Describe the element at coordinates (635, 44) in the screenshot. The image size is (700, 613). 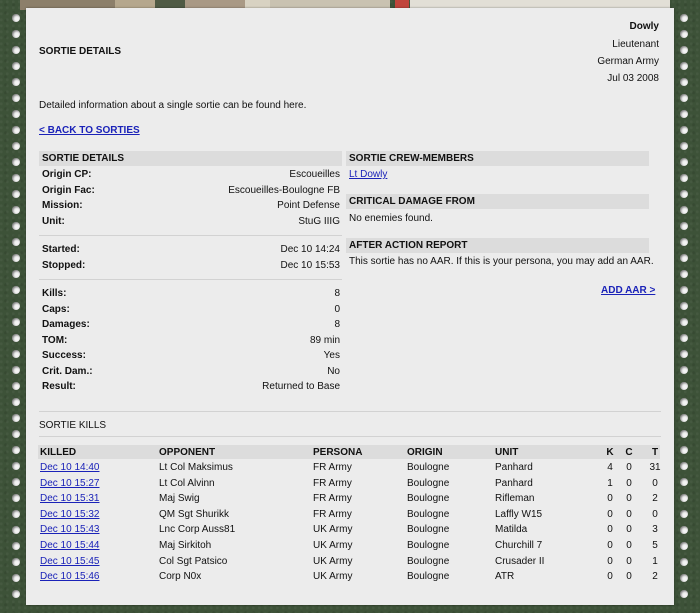
I see `user-rank: Lieutenant` at that location.